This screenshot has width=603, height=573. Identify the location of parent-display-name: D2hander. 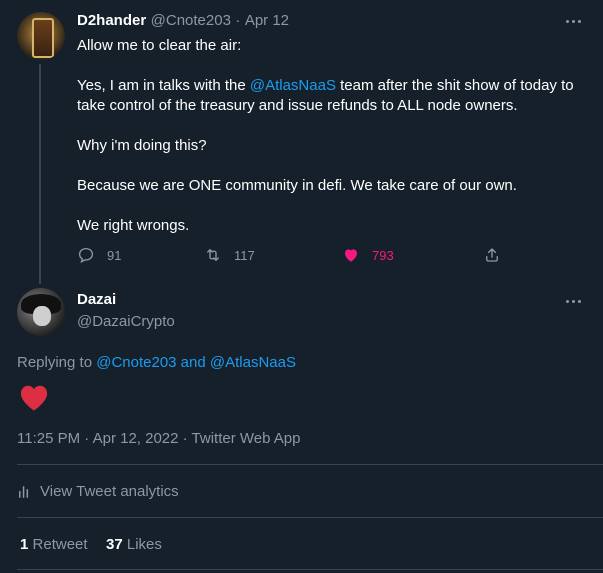
(111, 20).